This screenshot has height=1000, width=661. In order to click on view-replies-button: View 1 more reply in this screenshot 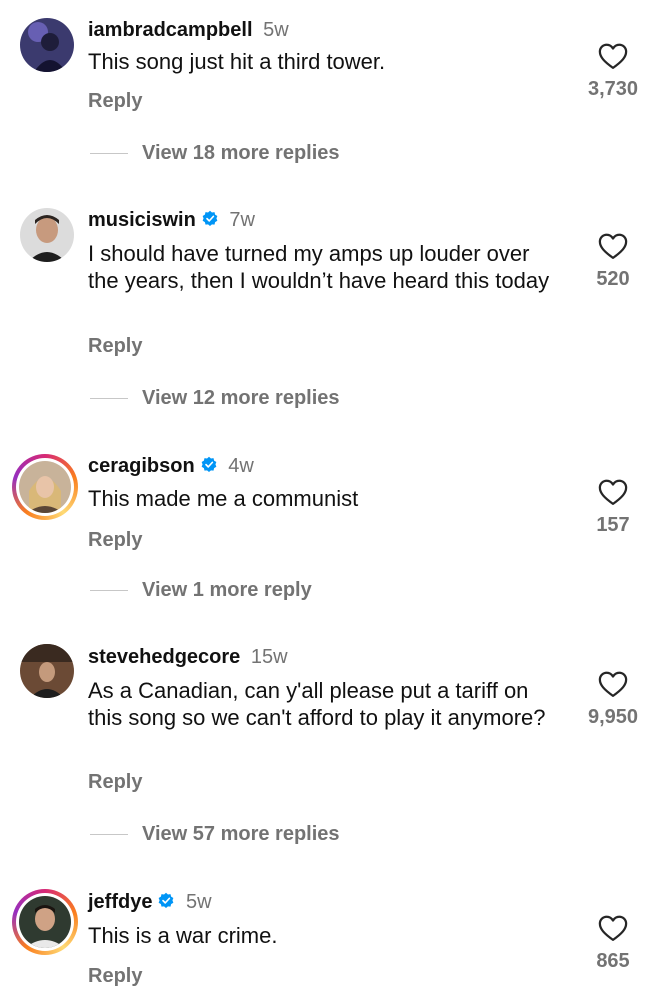, I will do `click(201, 590)`.